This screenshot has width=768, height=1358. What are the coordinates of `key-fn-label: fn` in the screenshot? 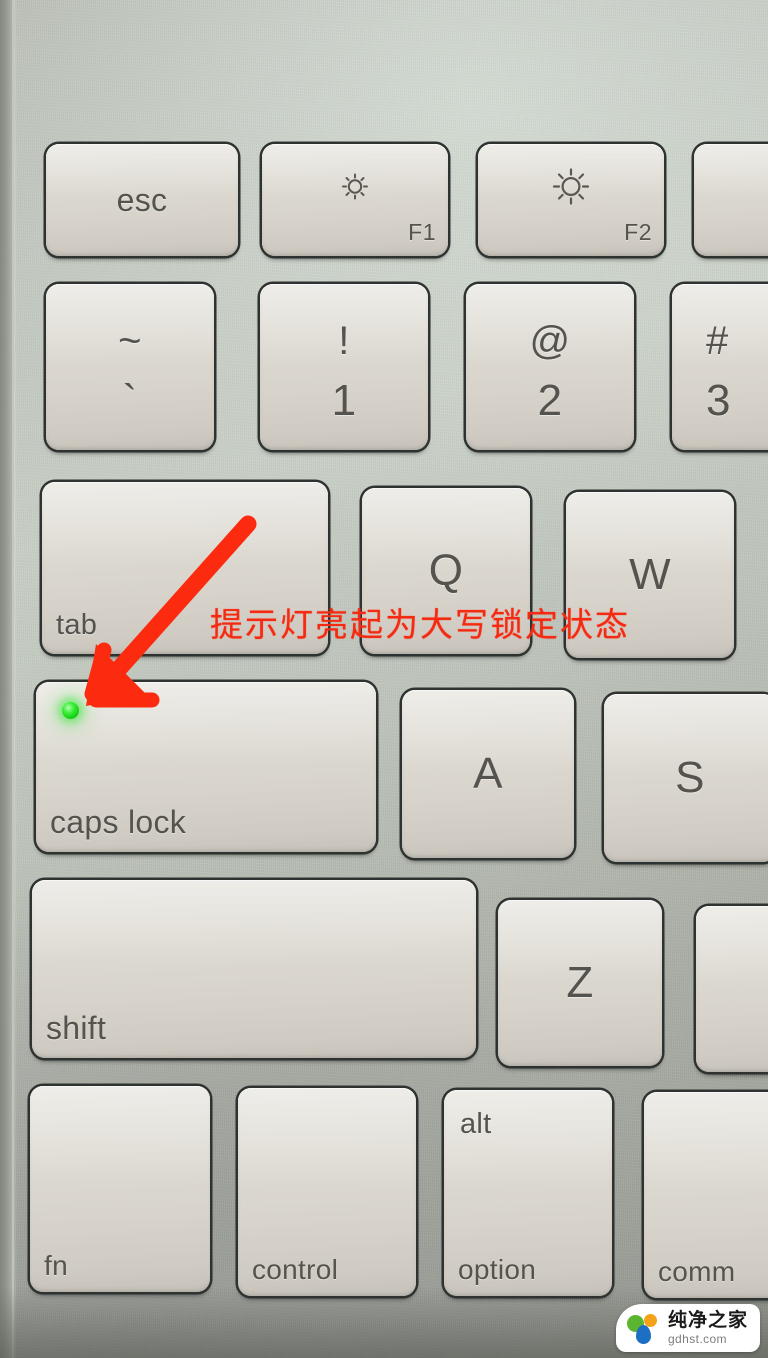 It's located at (56, 1265).